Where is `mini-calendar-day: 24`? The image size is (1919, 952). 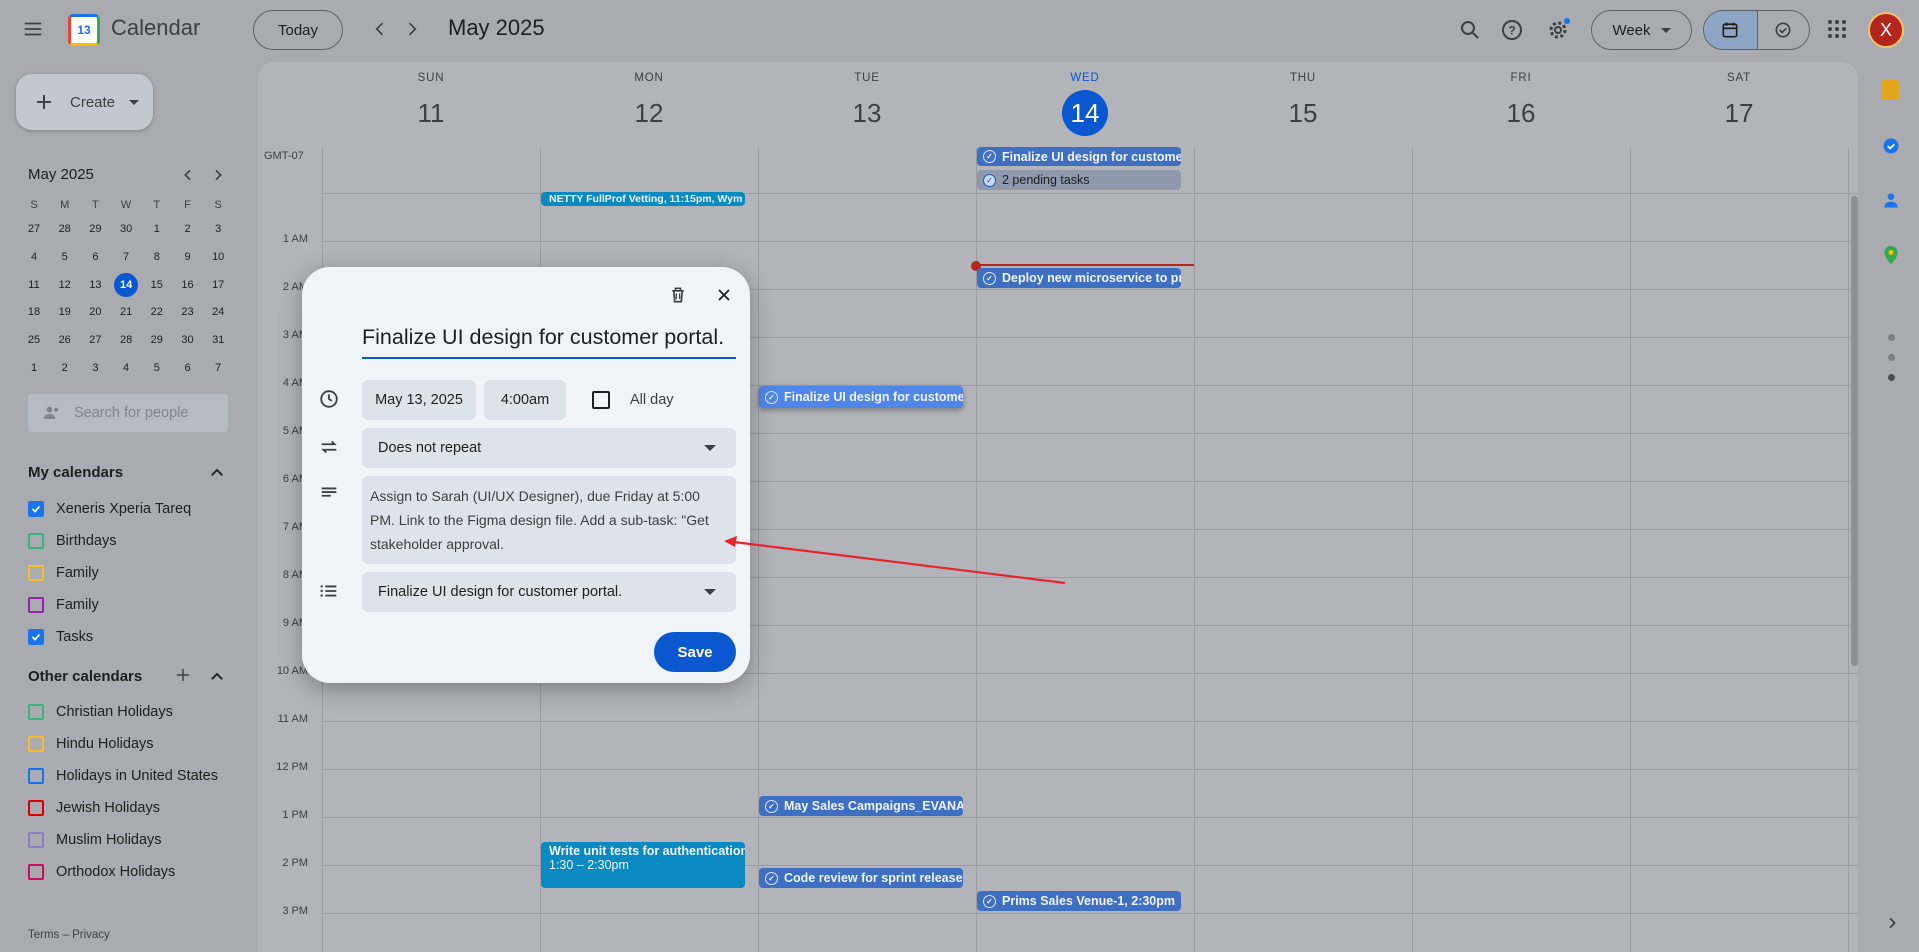
mini-calendar-day: 24 is located at coordinates (218, 312).